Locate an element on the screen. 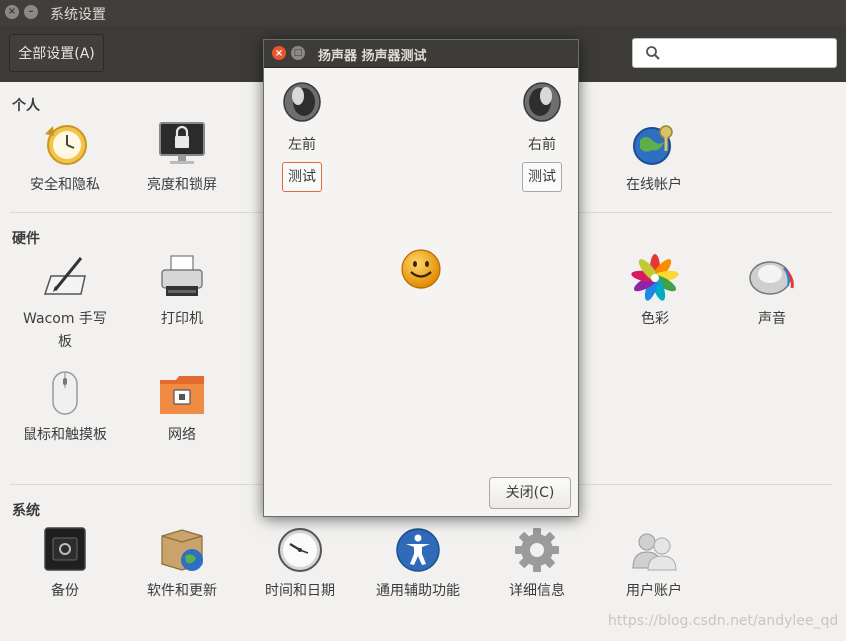 The image size is (846, 641). section-title-system: 系统 is located at coordinates (26, 511).